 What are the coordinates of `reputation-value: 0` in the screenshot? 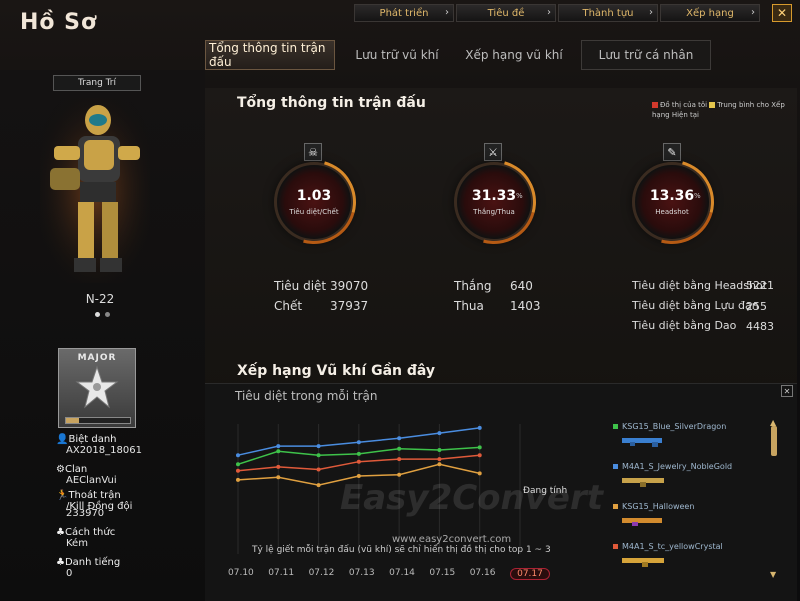 It's located at (69, 573).